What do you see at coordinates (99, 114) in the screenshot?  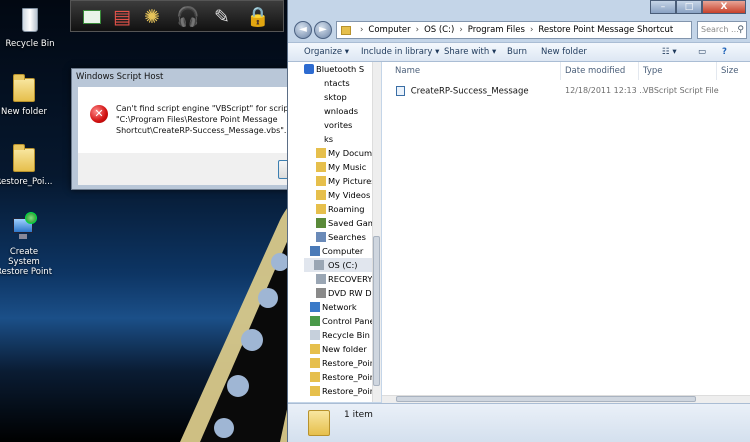 I see `error-icon: ✕` at bounding box center [99, 114].